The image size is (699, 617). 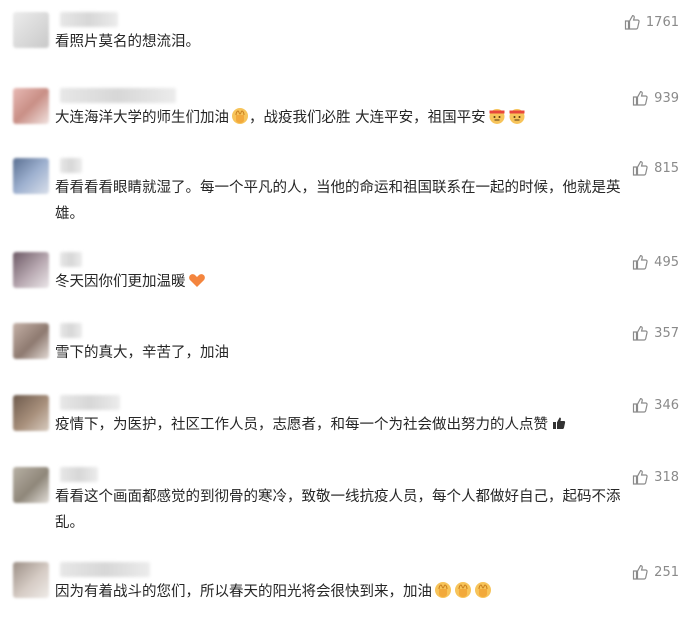 I want to click on comment-text: 冬天因你们更加温暖, so click(x=350, y=282).